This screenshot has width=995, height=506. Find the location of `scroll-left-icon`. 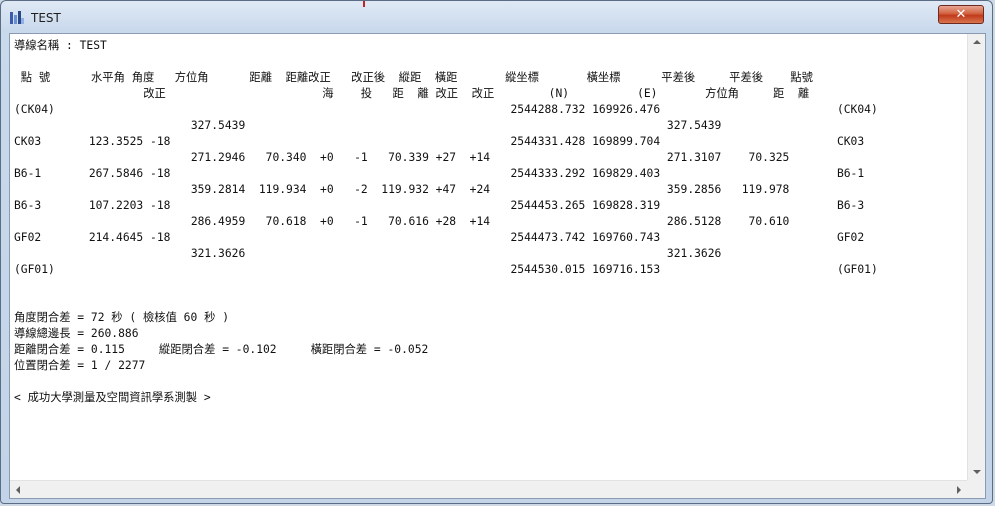

scroll-left-icon is located at coordinates (18, 490).